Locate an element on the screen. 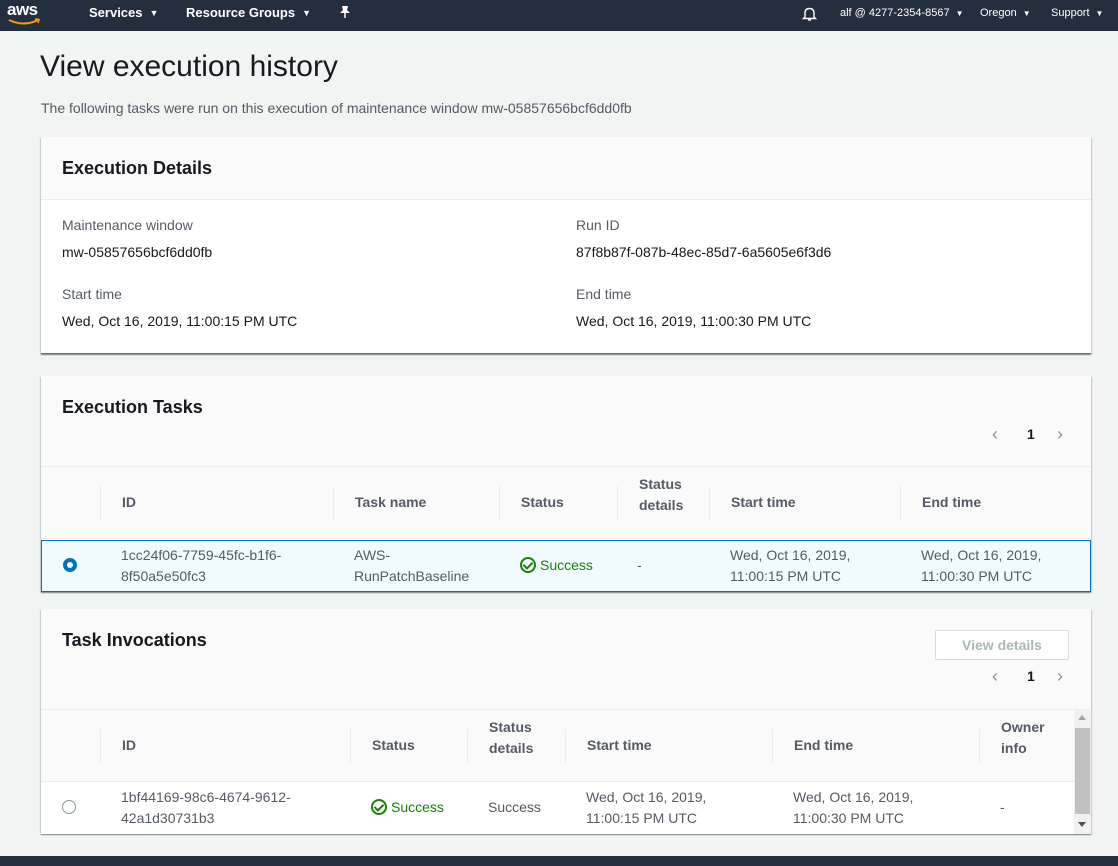 The width and height of the screenshot is (1118, 866). account-menu: alf @ 4277-2354-8567 ▼ is located at coordinates (902, 15).